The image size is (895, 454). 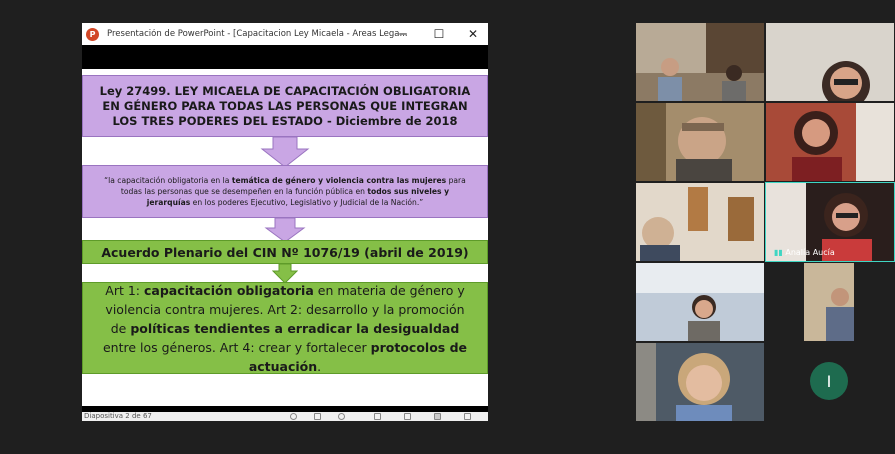 What do you see at coordinates (829, 381) in the screenshot?
I see `participant-avatar: I` at bounding box center [829, 381].